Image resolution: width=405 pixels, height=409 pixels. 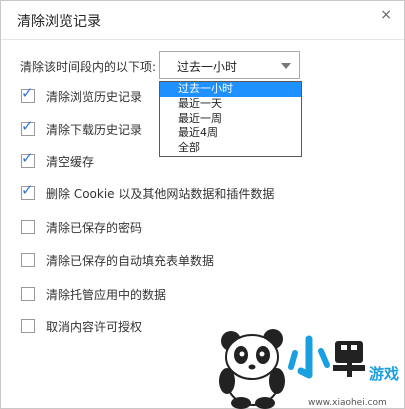 What do you see at coordinates (384, 374) in the screenshot?
I see `svg-text: 游戏` at bounding box center [384, 374].